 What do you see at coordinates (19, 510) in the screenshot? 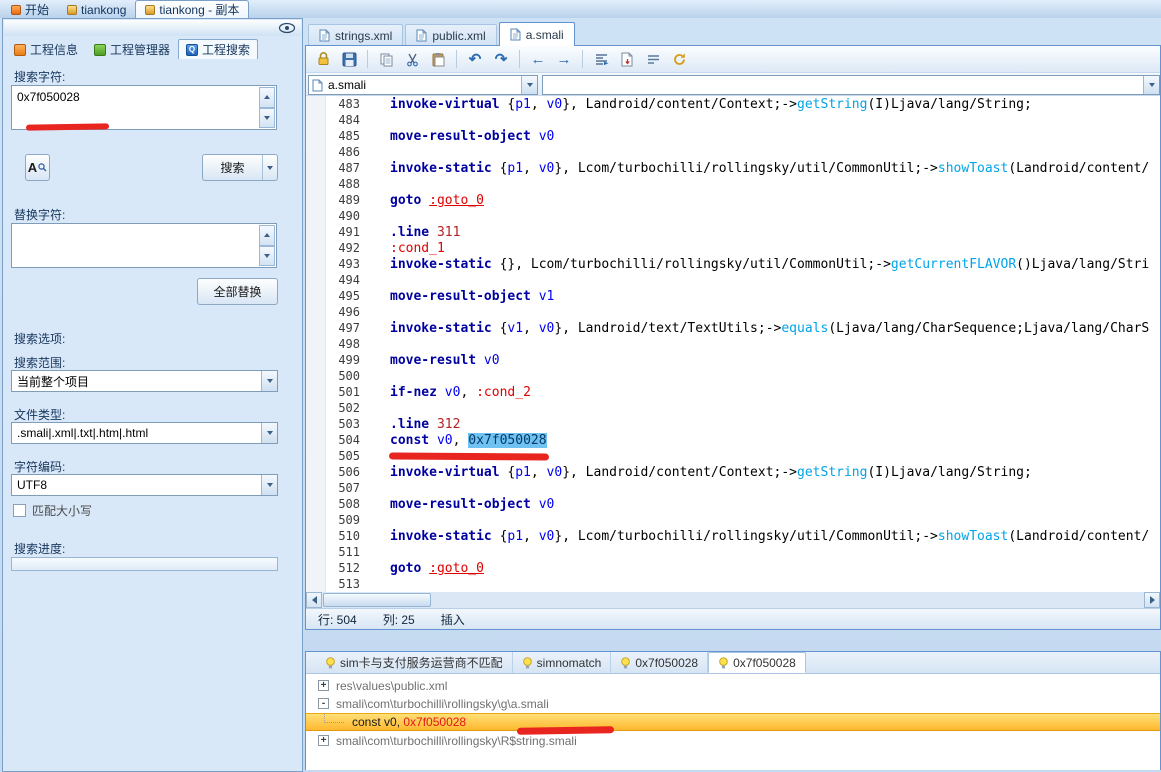
I see `match-case-checkbox` at bounding box center [19, 510].